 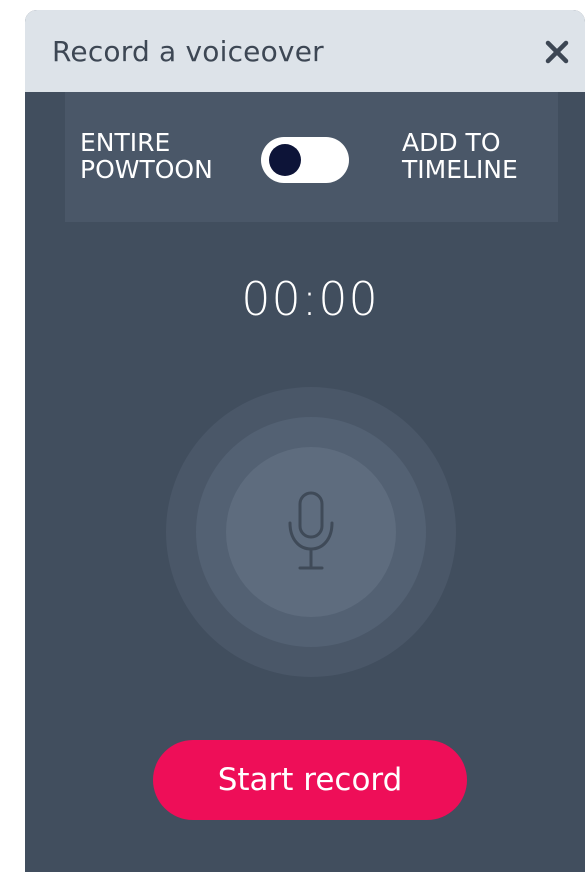 I want to click on record-timer: 00:00, so click(x=310, y=299).